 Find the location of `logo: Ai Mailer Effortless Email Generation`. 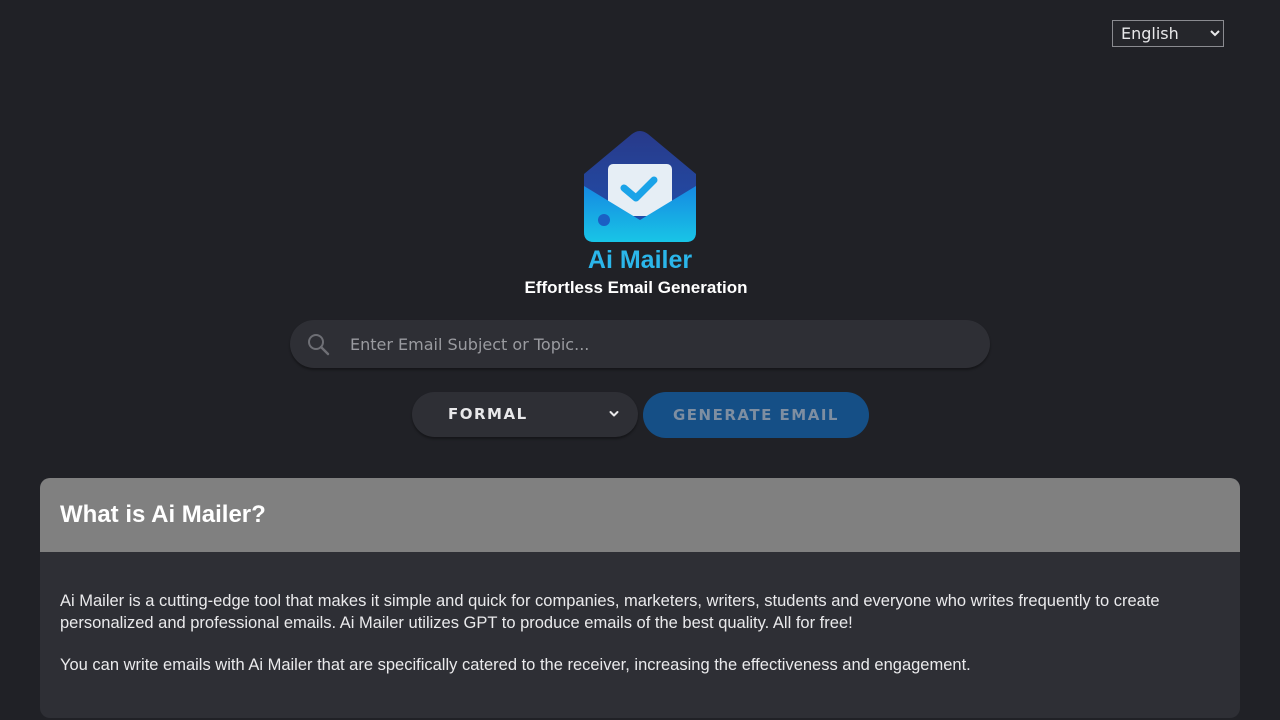

logo: Ai Mailer Effortless Email Generation is located at coordinates (640, 214).